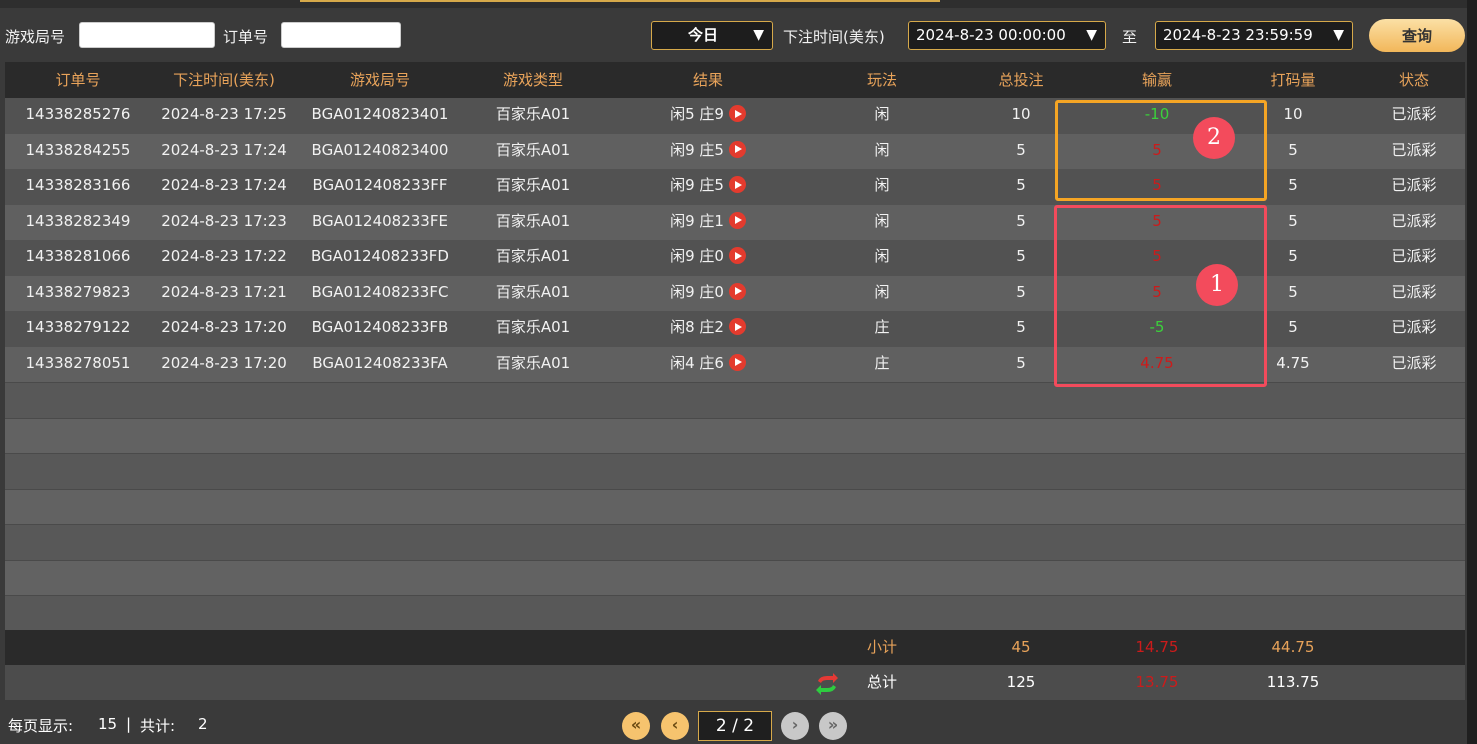 This screenshot has height=744, width=1477. I want to click on top-accent-line, so click(620, 1).